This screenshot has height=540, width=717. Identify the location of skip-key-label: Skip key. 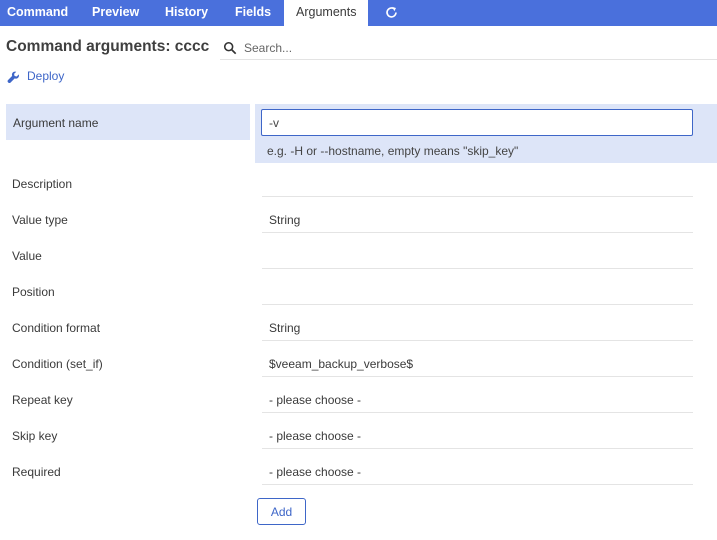
(35, 436).